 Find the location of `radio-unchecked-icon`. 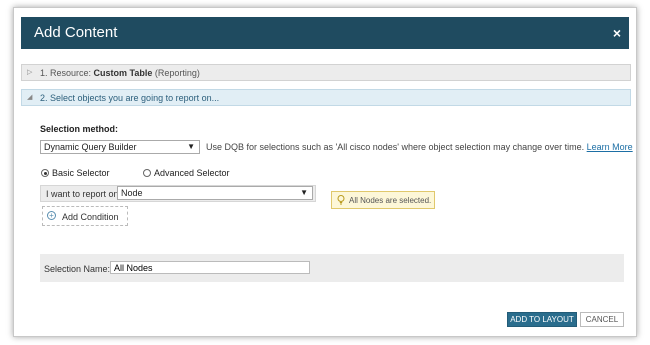

radio-unchecked-icon is located at coordinates (147, 173).